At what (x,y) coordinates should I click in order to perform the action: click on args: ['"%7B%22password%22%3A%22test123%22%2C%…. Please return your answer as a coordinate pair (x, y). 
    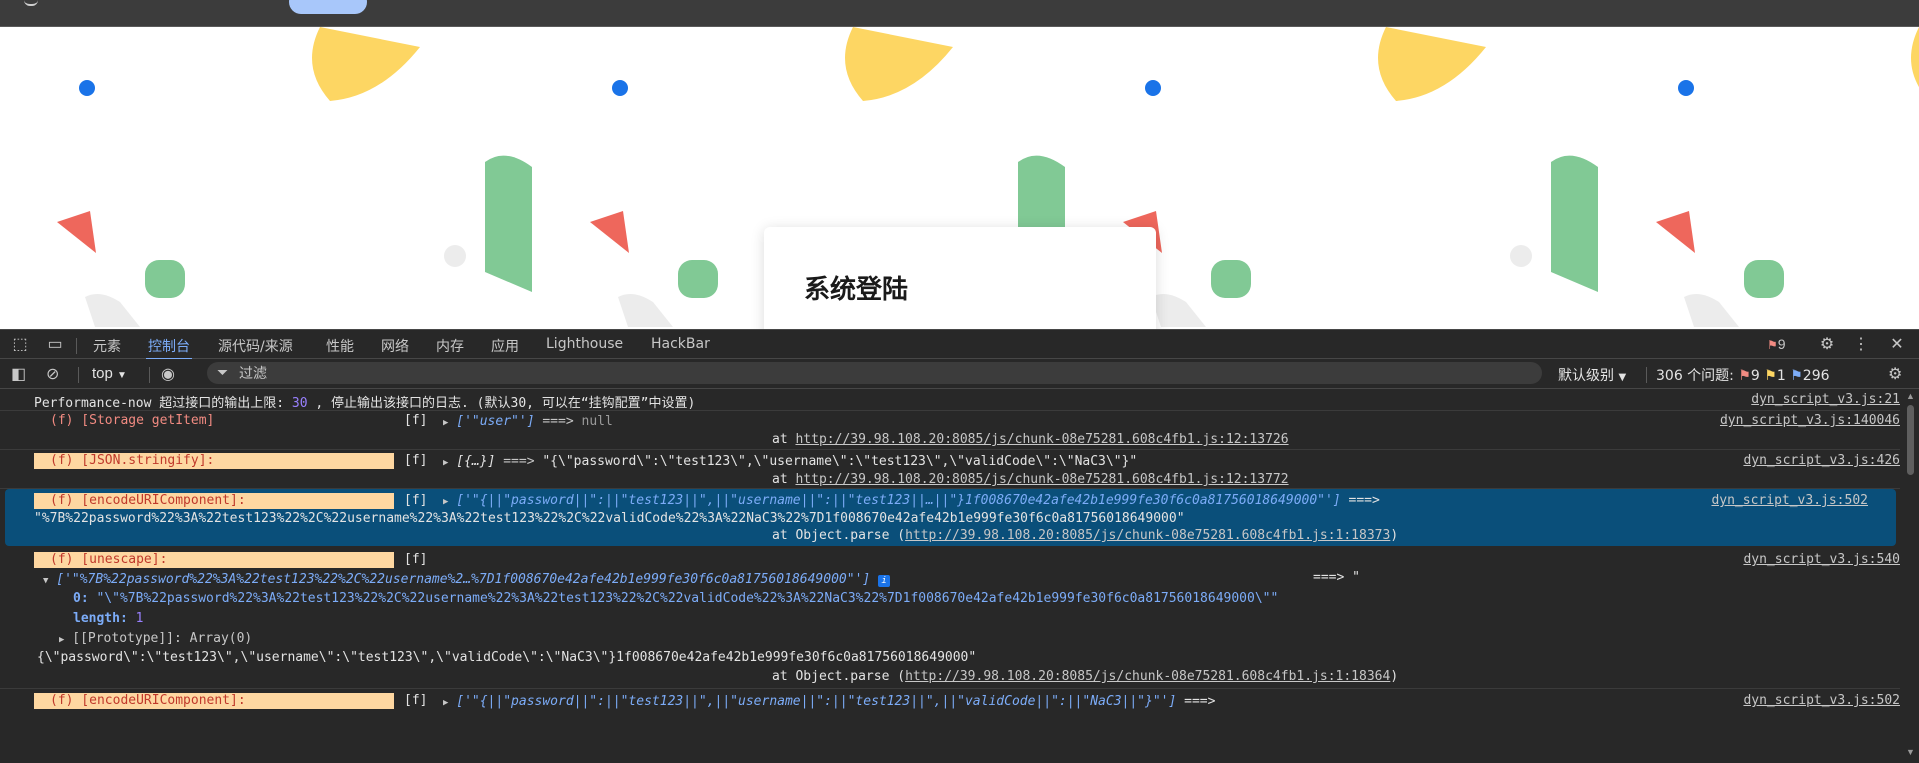
    Looking at the image, I should click on (463, 579).